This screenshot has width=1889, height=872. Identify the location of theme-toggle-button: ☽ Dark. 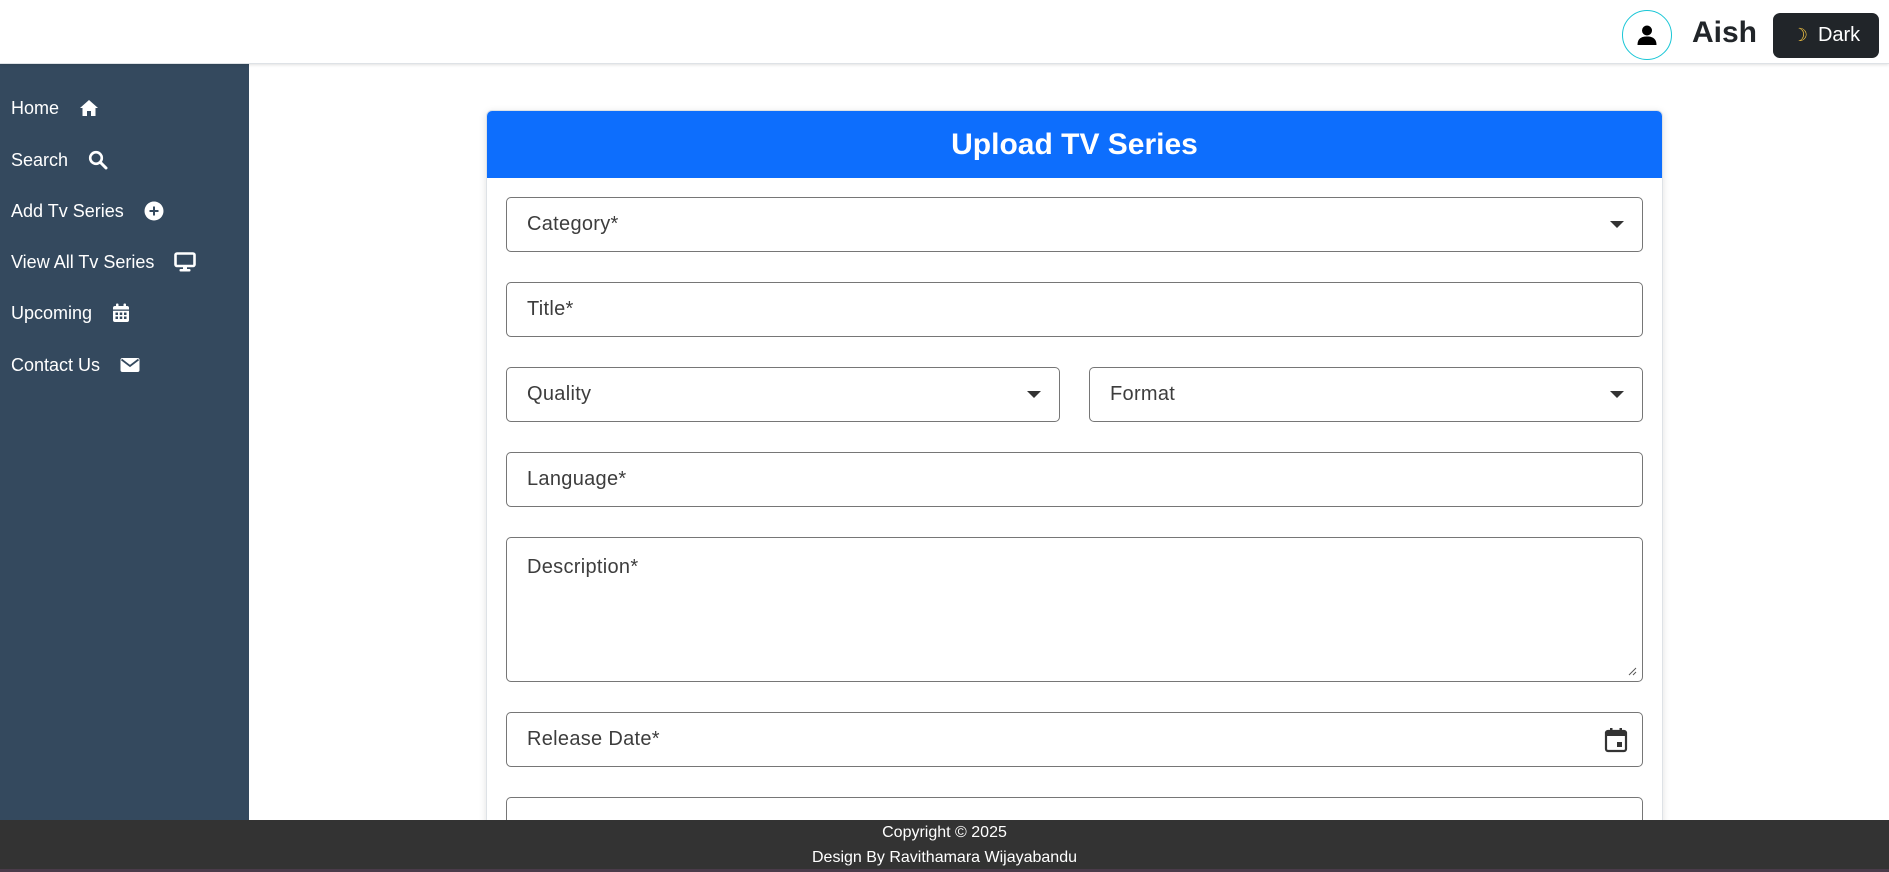
(1826, 35).